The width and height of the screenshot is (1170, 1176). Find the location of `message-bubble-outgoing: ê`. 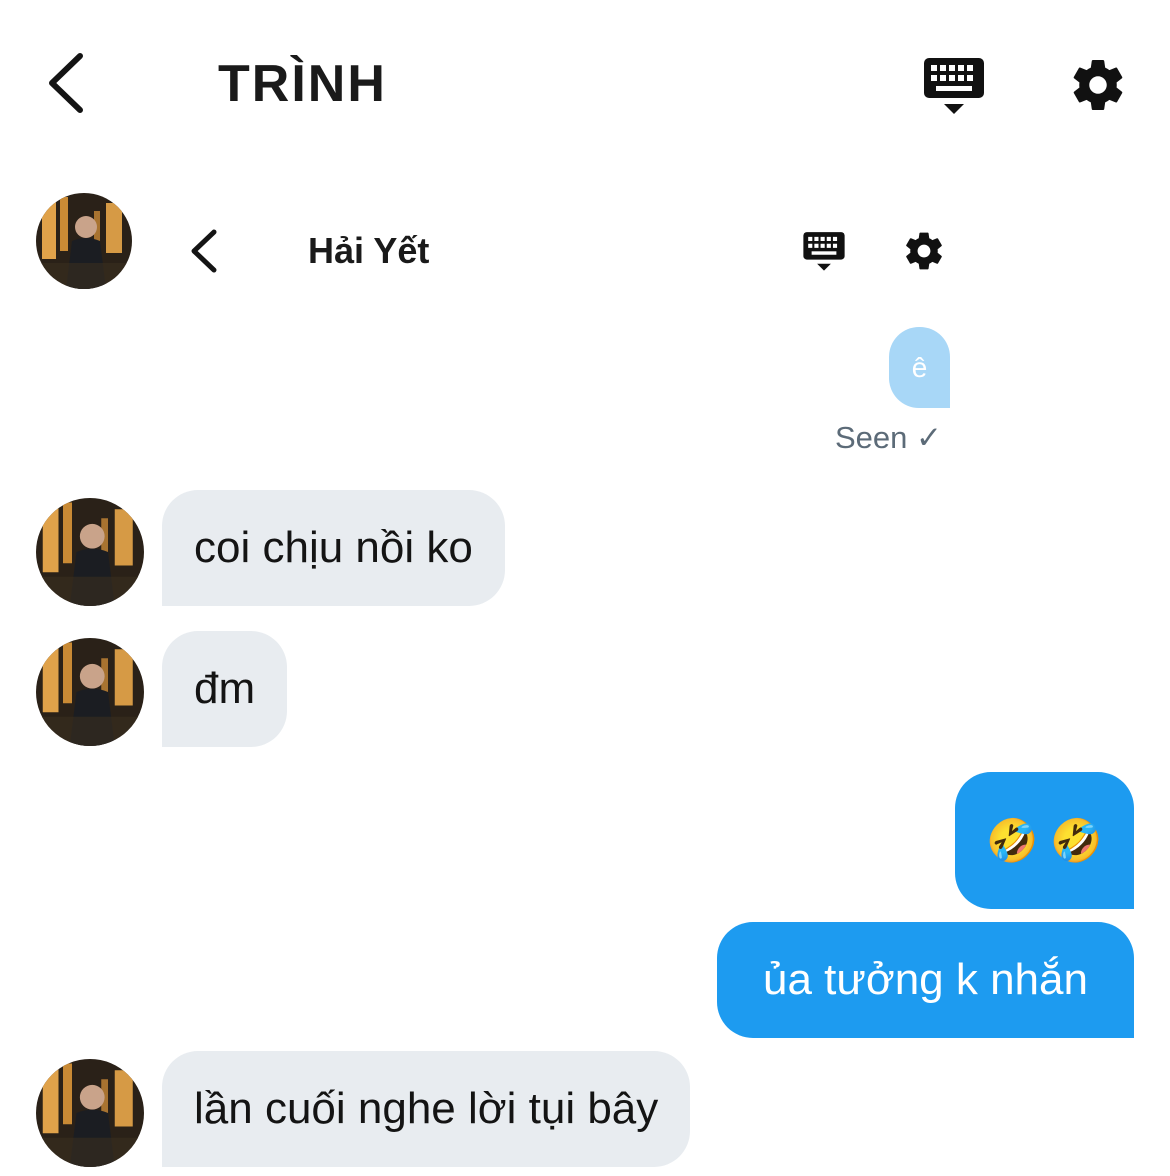

message-bubble-outgoing: ê is located at coordinates (919, 367).